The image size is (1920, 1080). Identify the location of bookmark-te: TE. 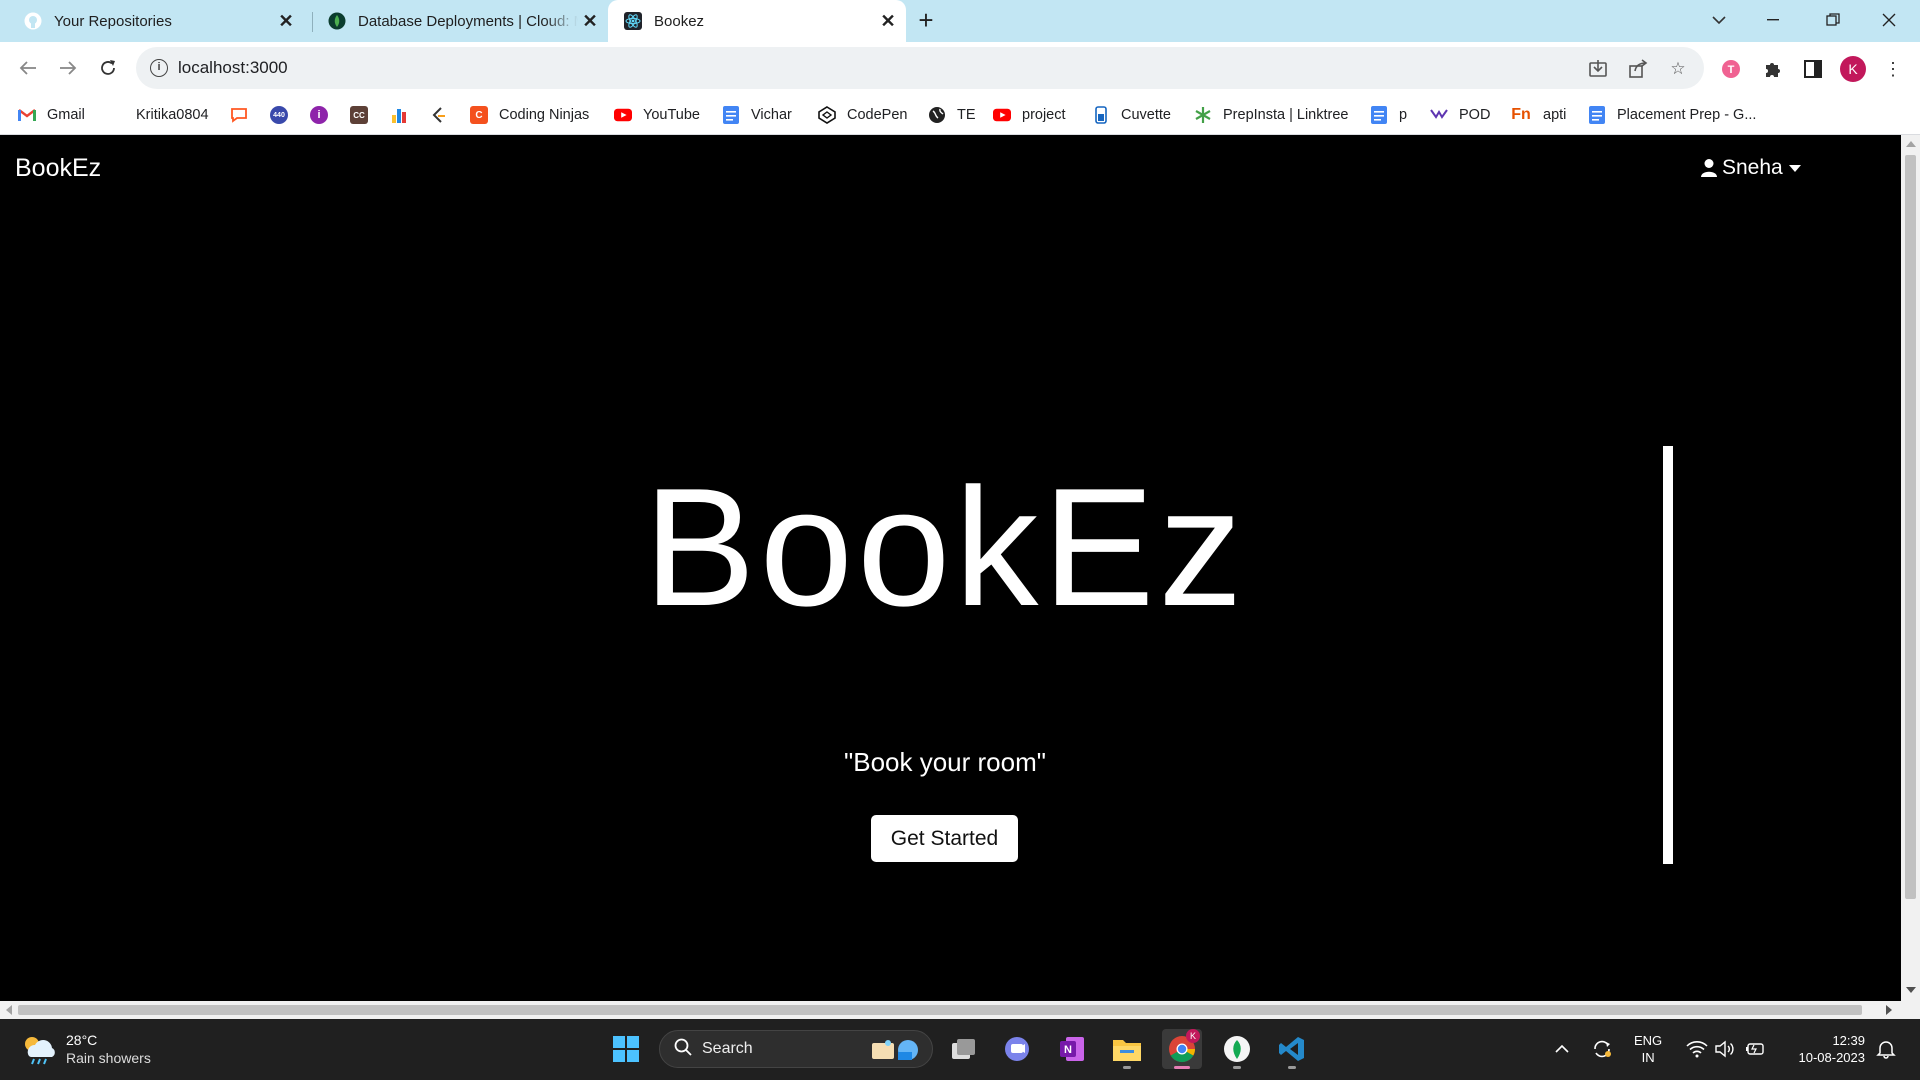
(952, 115).